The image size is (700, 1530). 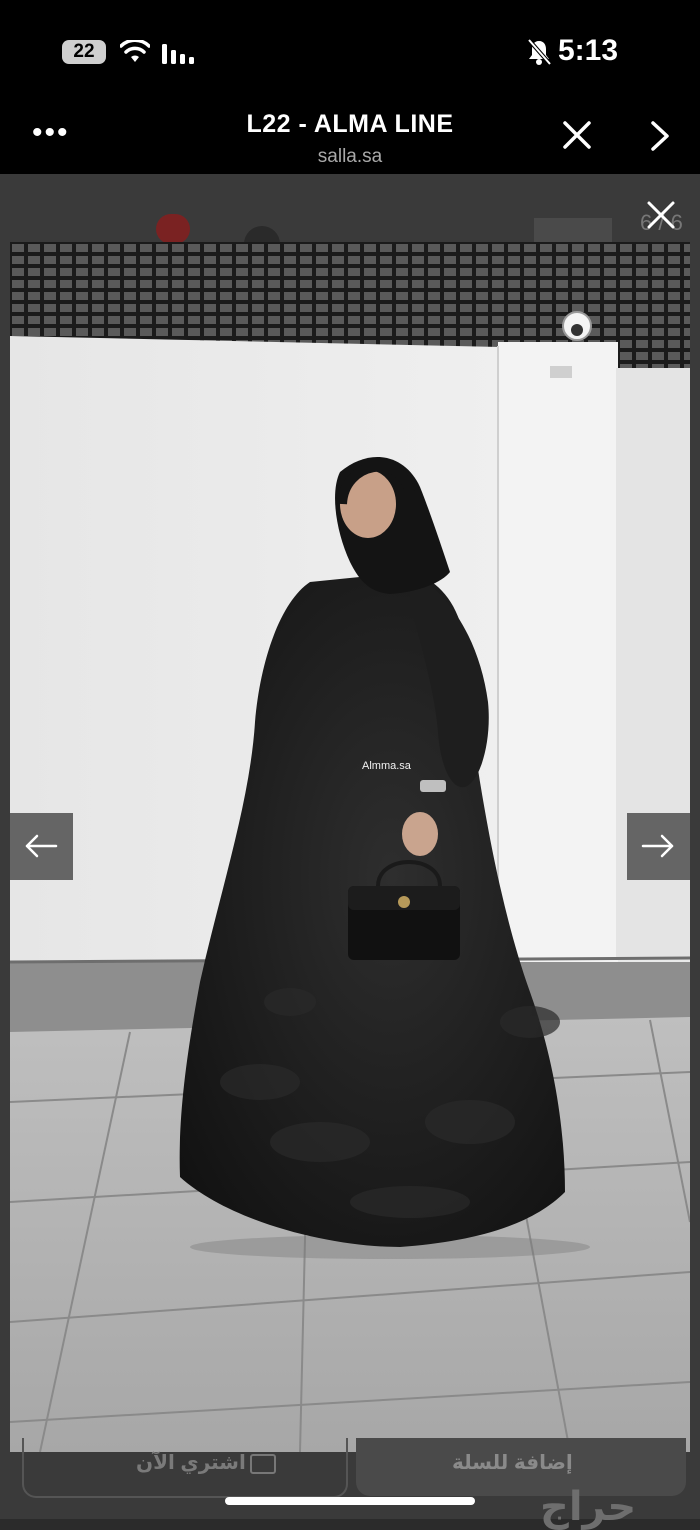 What do you see at coordinates (350, 1501) in the screenshot?
I see `home-indicator` at bounding box center [350, 1501].